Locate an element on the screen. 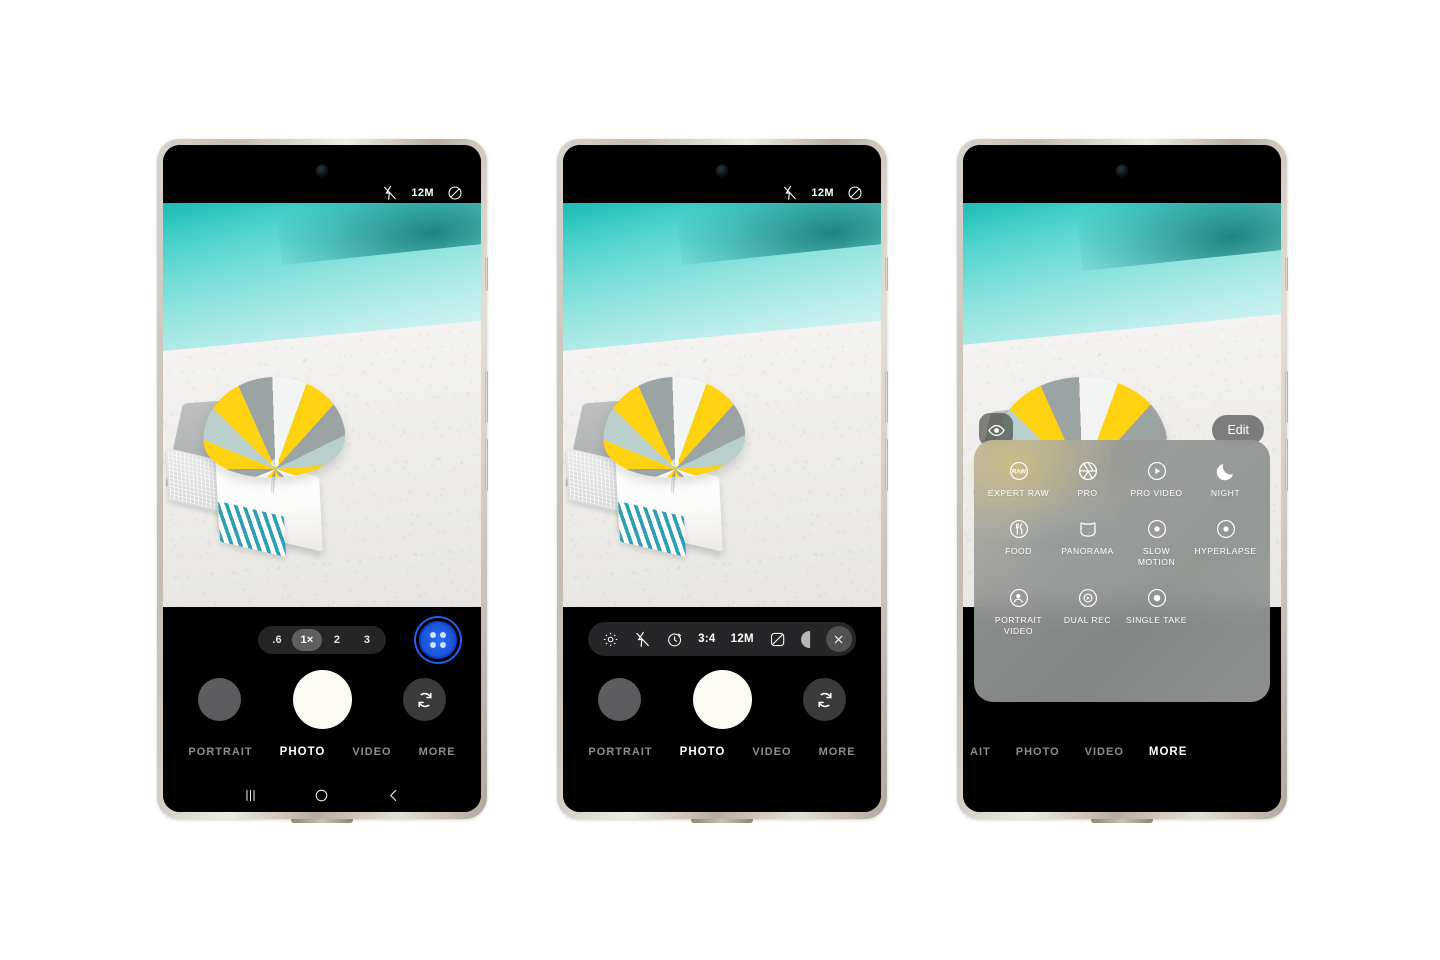  more-mode-label: DUAL REC is located at coordinates (1087, 620).